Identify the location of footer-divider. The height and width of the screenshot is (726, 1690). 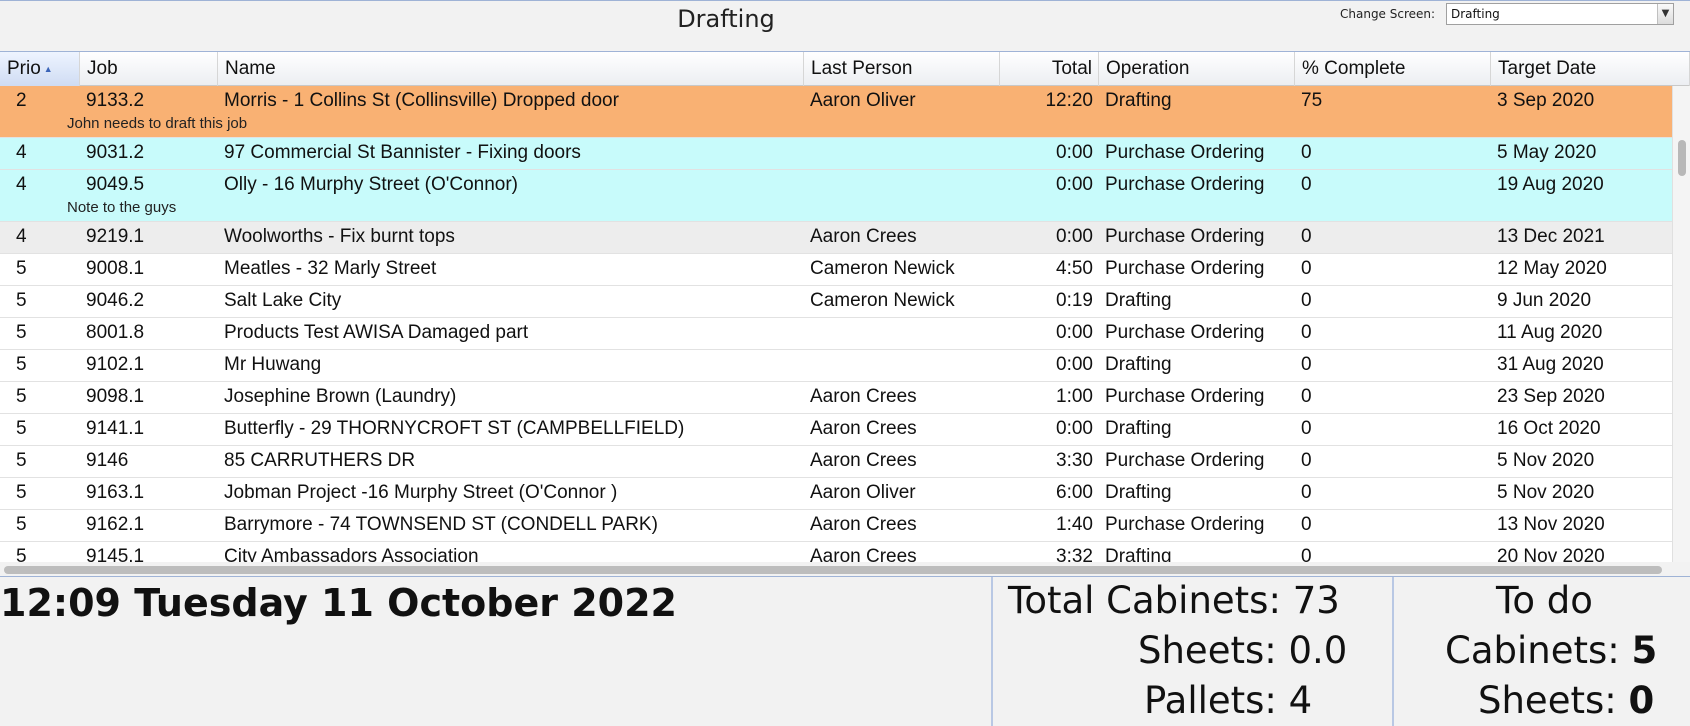
(1393, 651).